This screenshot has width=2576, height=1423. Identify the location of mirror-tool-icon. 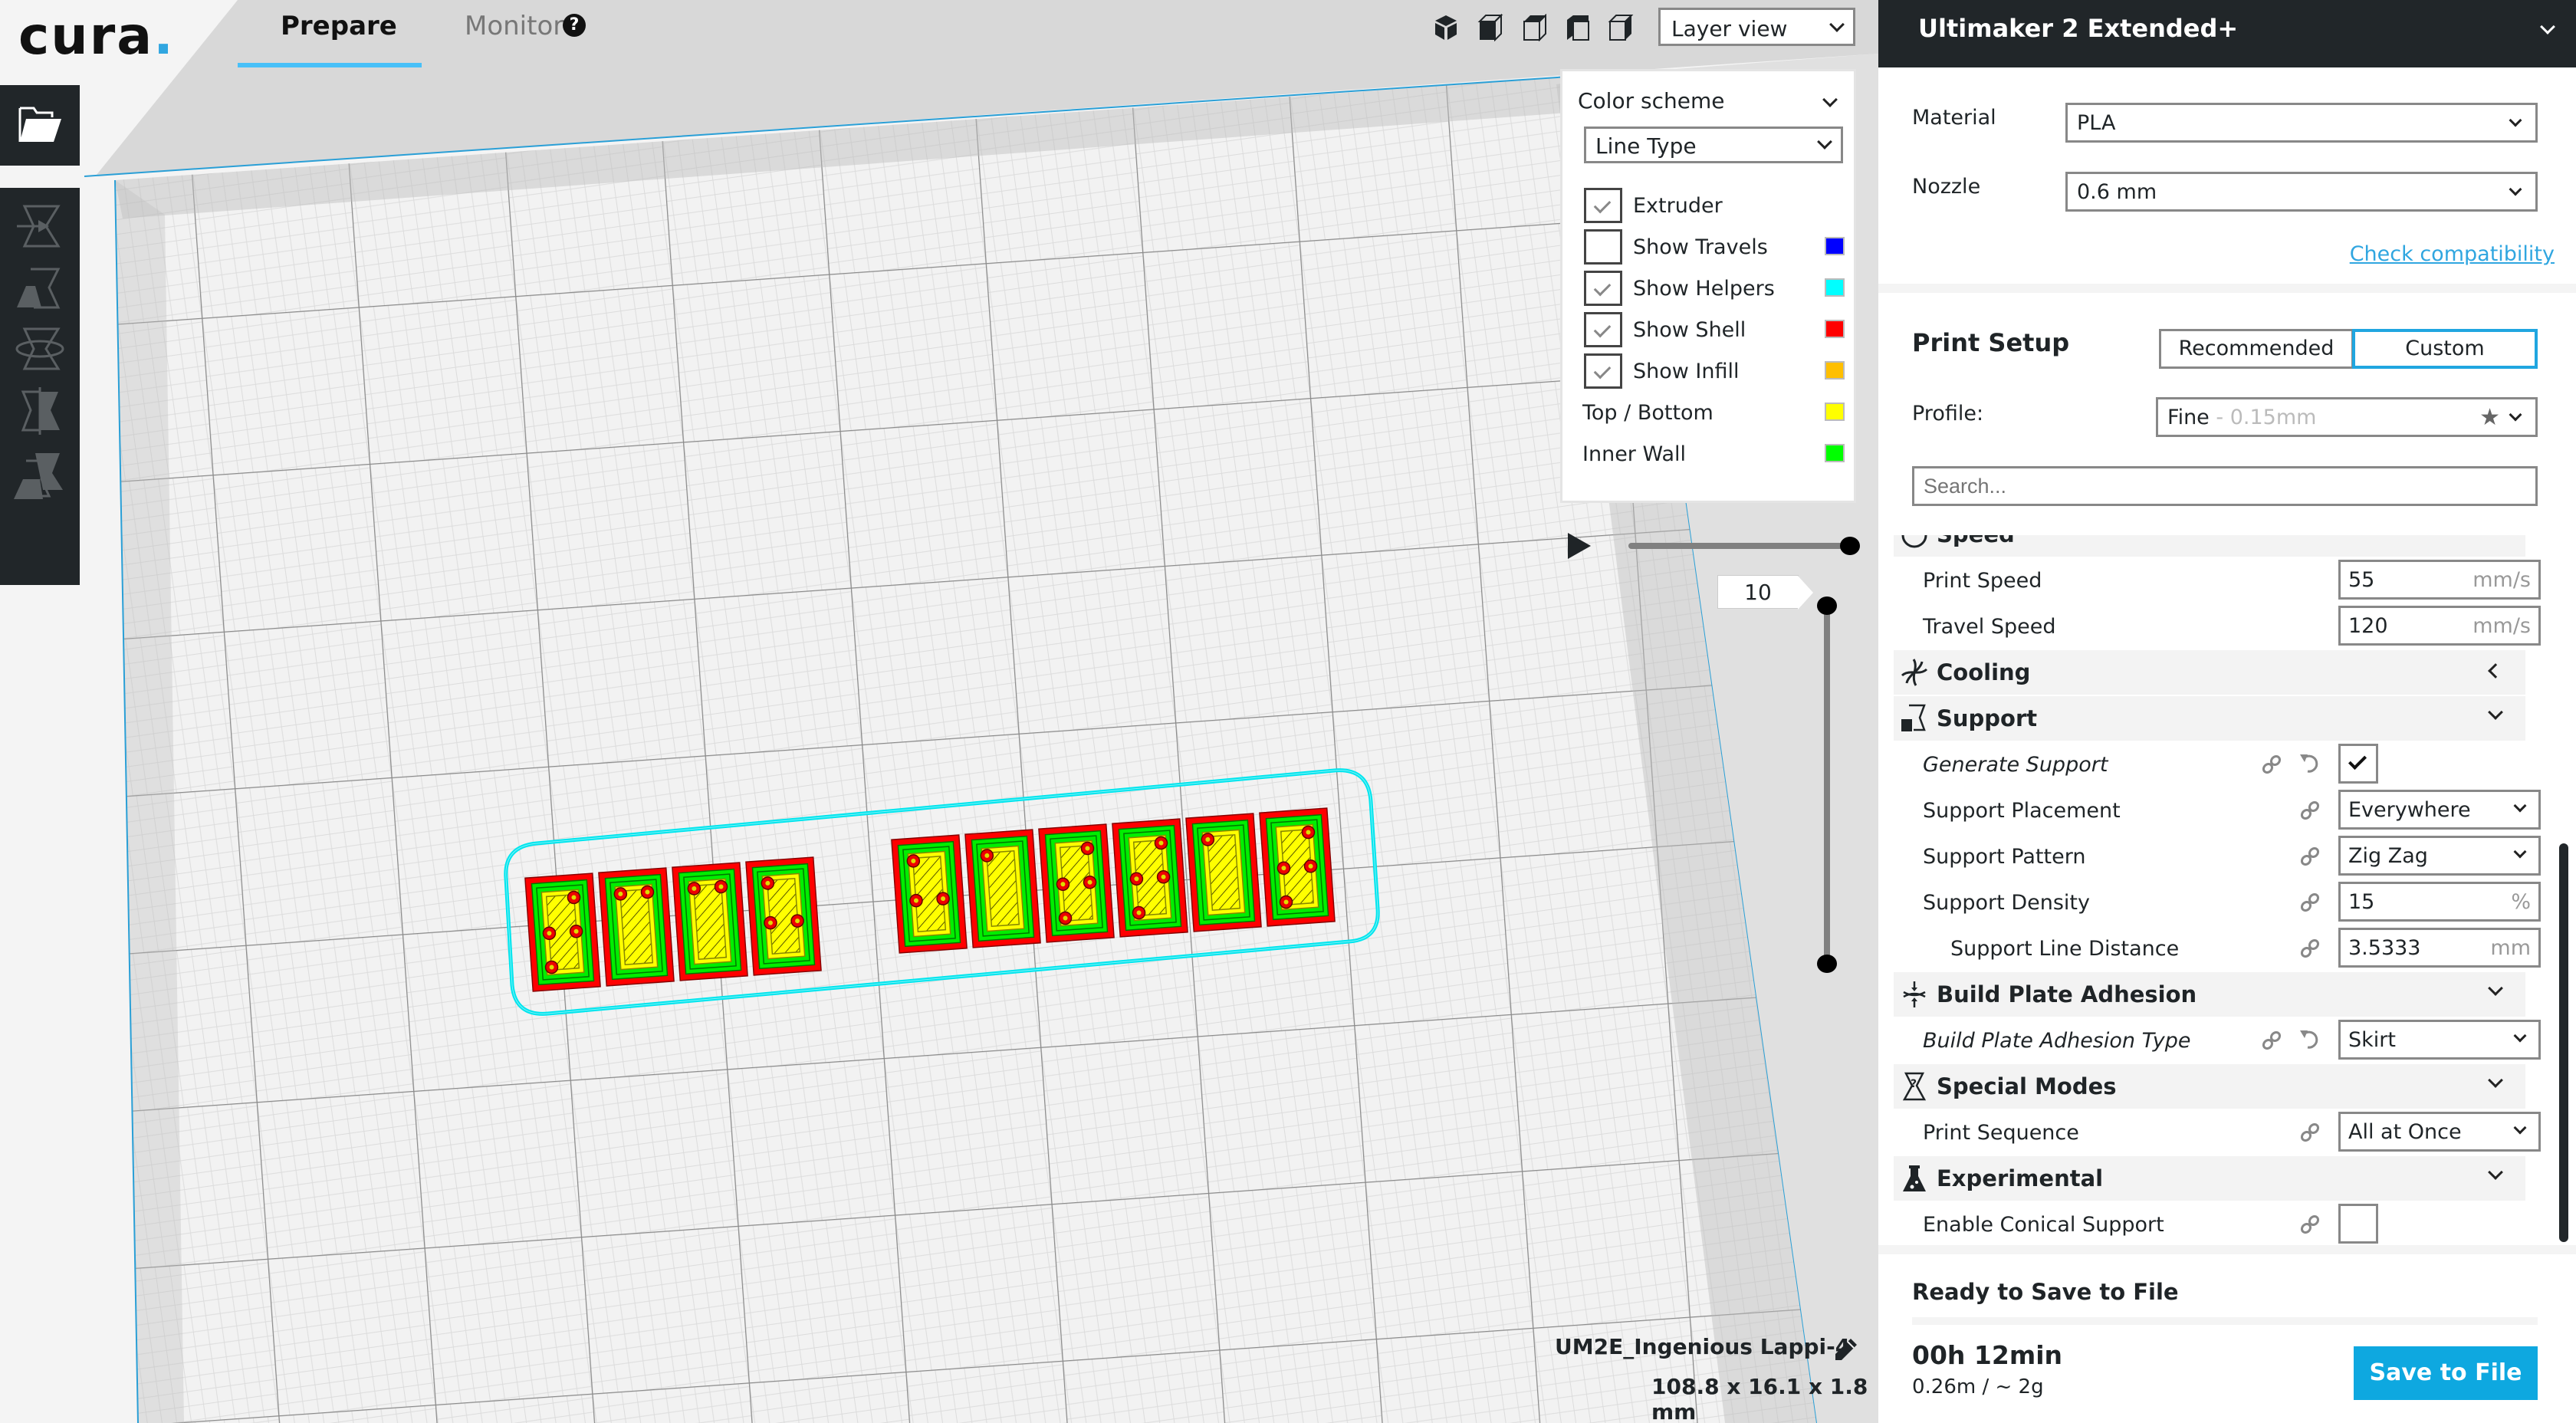
(39, 411).